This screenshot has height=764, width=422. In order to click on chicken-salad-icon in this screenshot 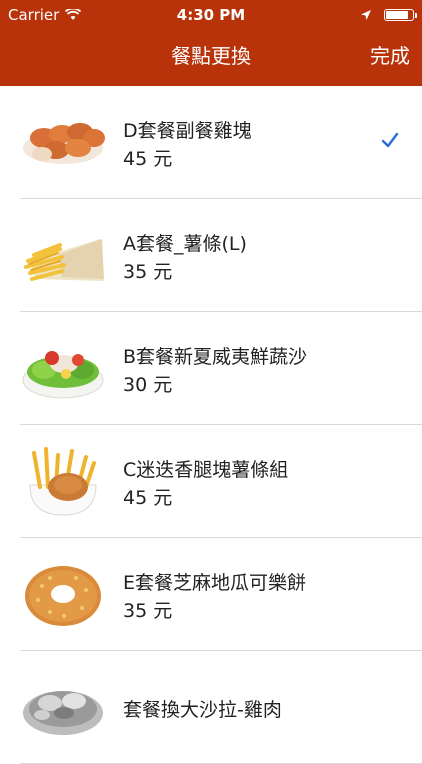, I will do `click(63, 713)`.